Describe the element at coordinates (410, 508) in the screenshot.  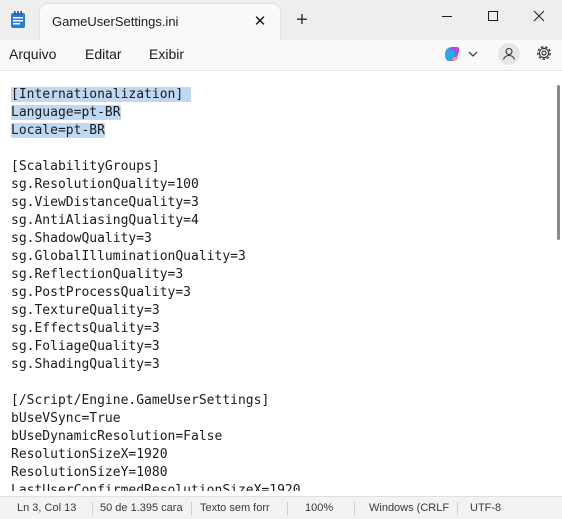
I see `status-line-ending: Windows (CRLF` at that location.